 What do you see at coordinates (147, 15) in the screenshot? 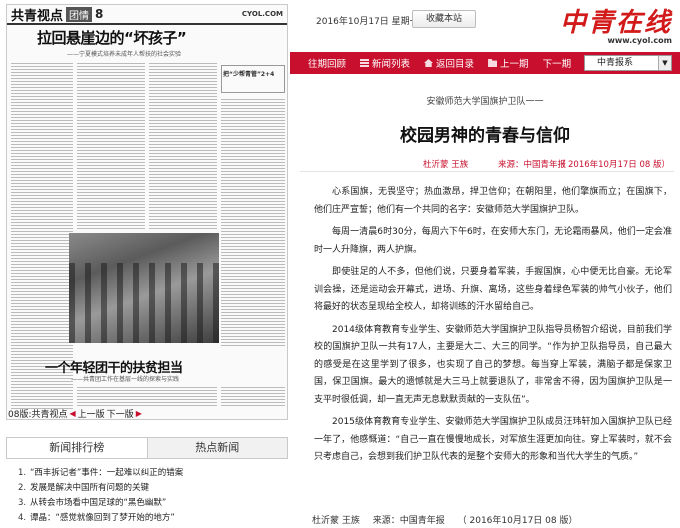
I see `thumbnail-header: 共青视点 团情 8 CYOL.COM` at bounding box center [147, 15].